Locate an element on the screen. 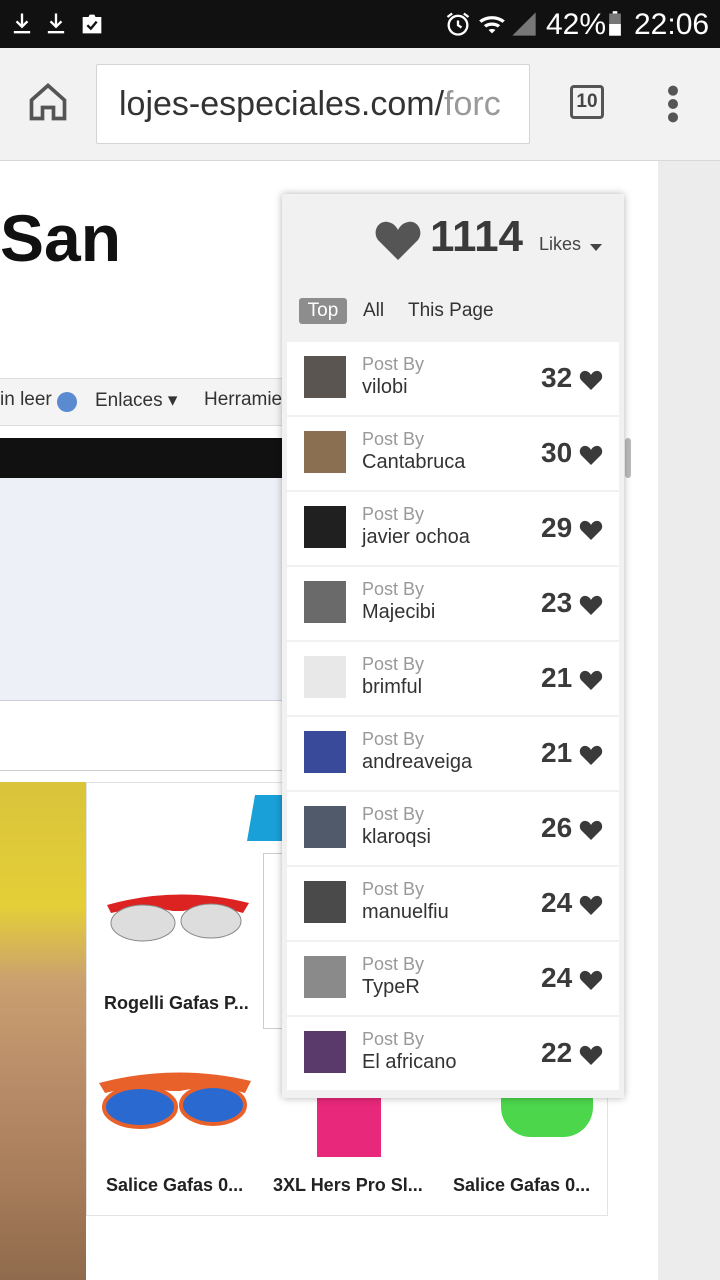 This screenshot has height=1280, width=720. clipboard-check-icon is located at coordinates (92, 24).